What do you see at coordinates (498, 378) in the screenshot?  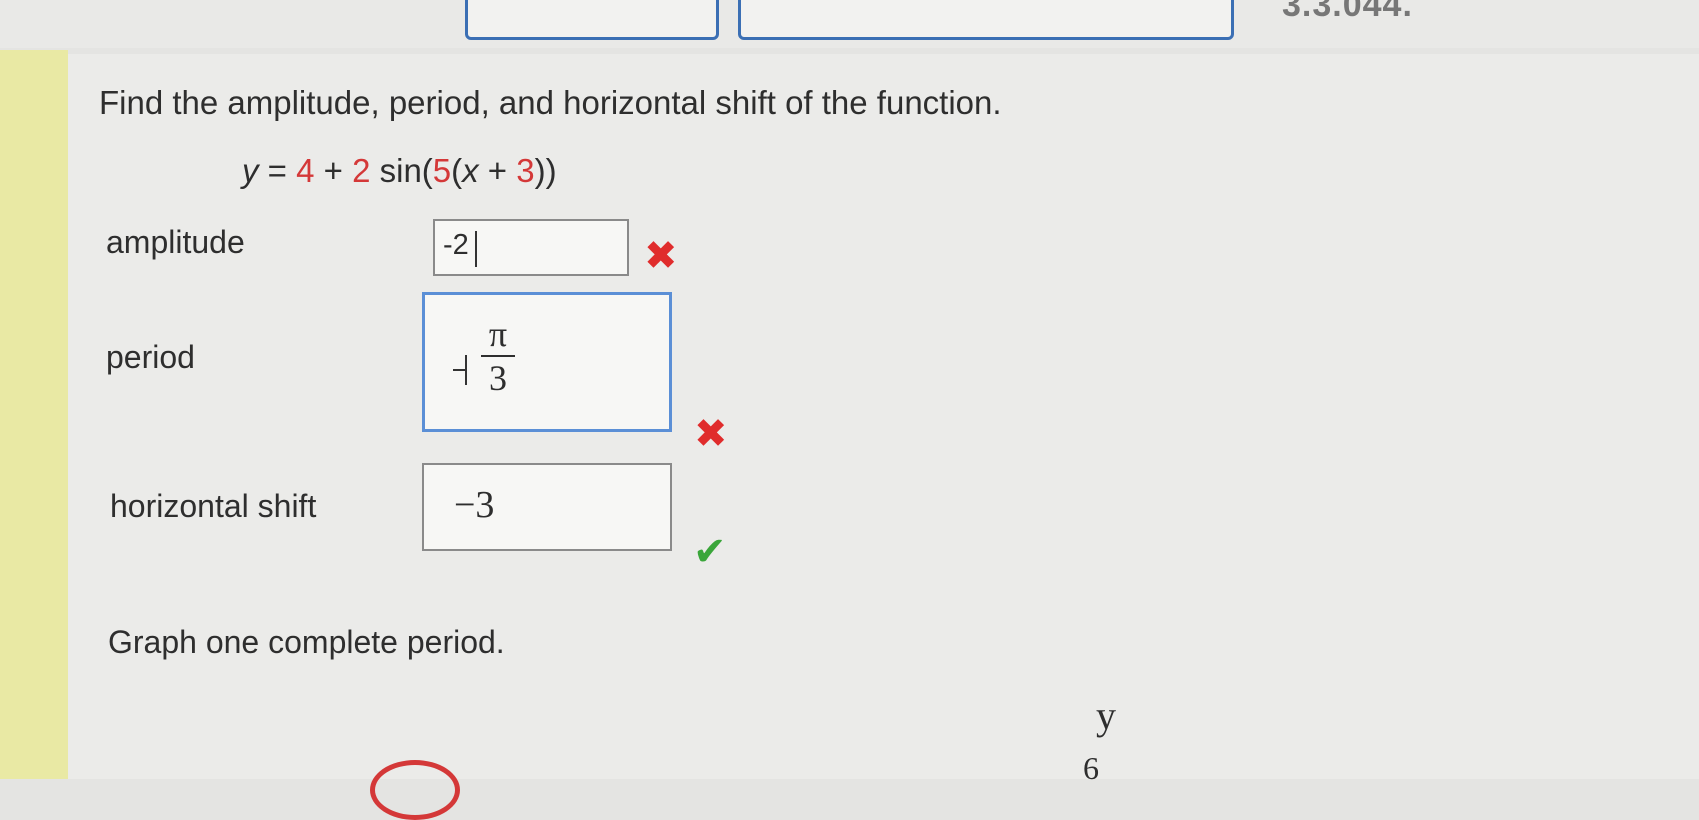 I see `period-denominator: 3` at bounding box center [498, 378].